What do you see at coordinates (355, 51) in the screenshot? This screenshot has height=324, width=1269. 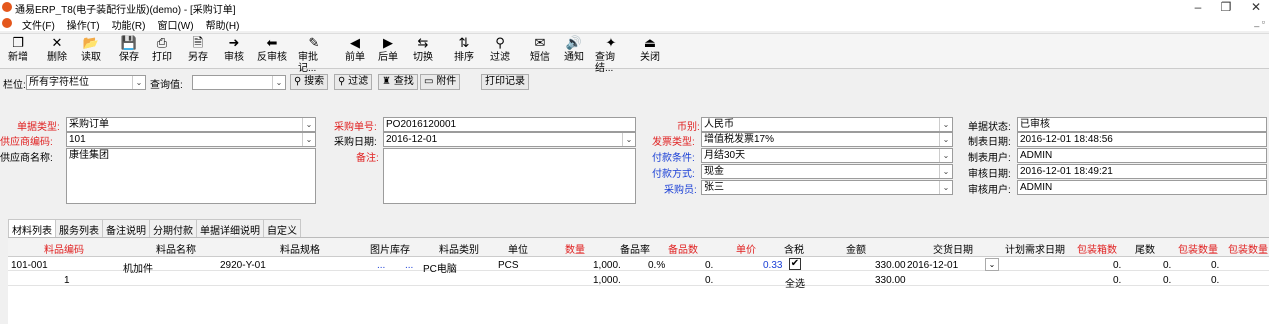 I see `toolbar-button-prev: ◀ 前单` at bounding box center [355, 51].